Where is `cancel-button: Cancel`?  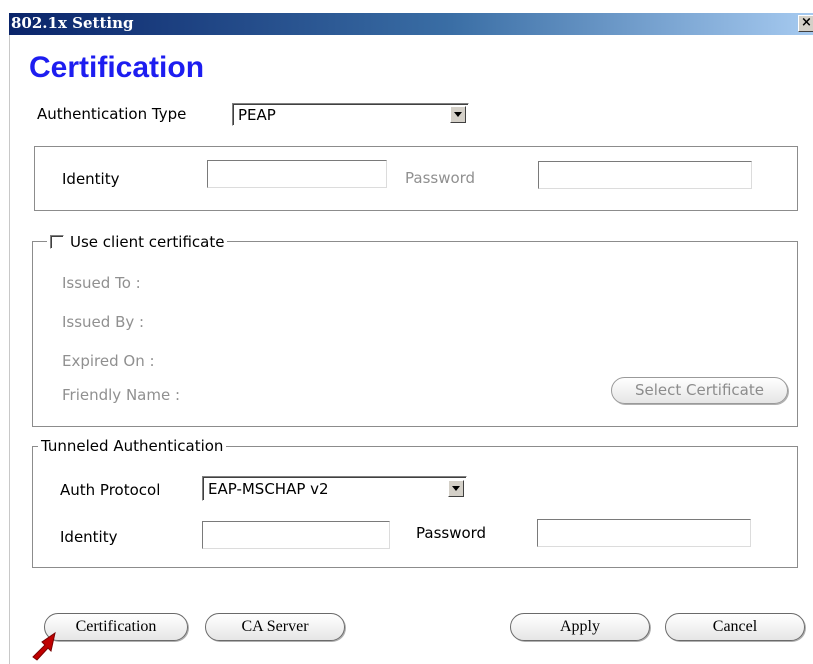
cancel-button: Cancel is located at coordinates (735, 627).